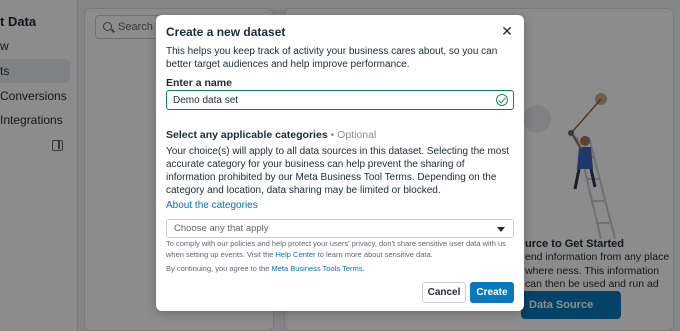 This screenshot has height=331, width=680. Describe the element at coordinates (318, 268) in the screenshot. I see `business-tools-terms-link: Meta Business Tools Terms.` at that location.